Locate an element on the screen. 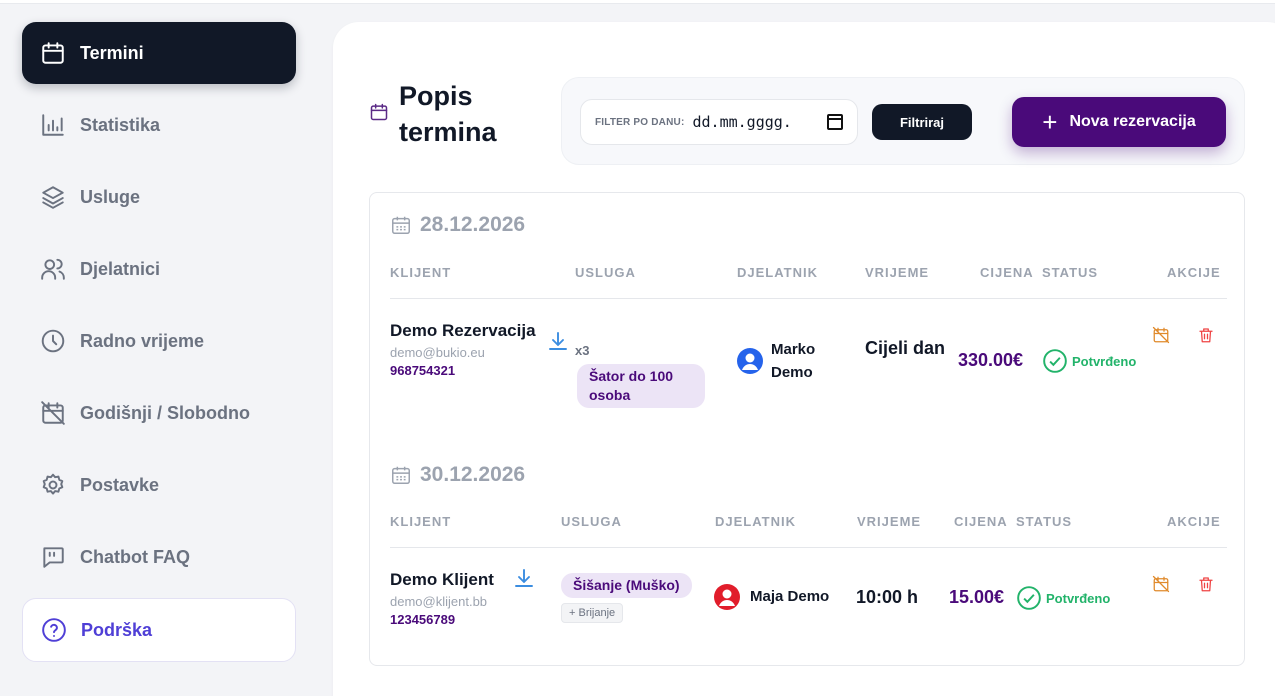  sidebar-item-usluge: Usluge is located at coordinates (159, 197).